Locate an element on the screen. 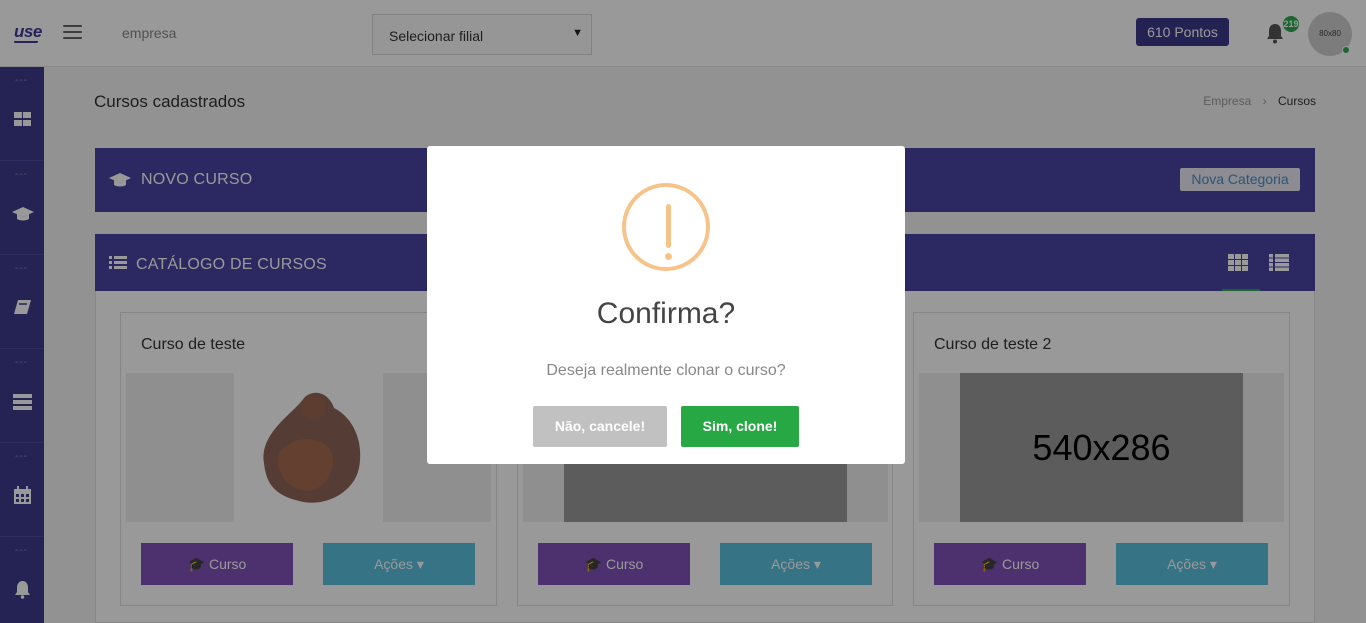  dialog-title: Confirma? is located at coordinates (666, 313).